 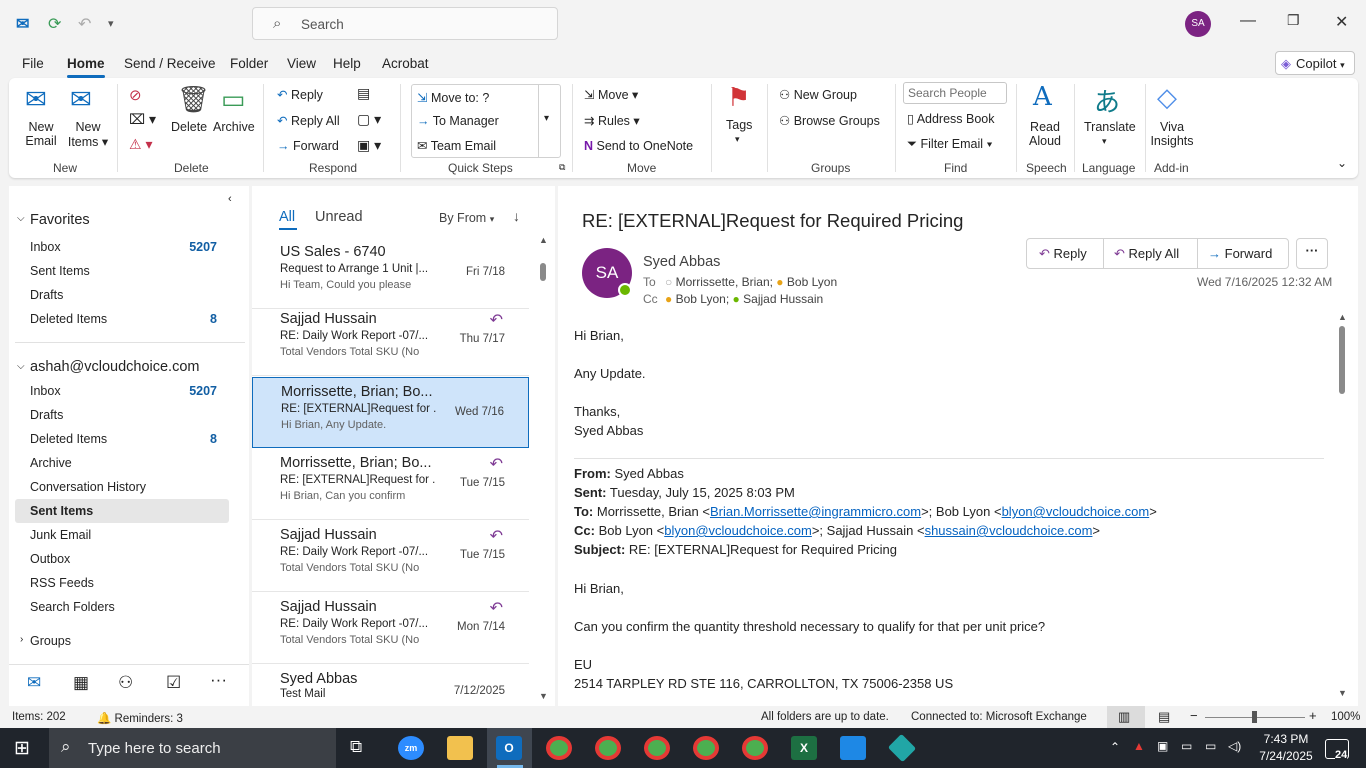 I want to click on collapse-pane-icon: ‹, so click(x=230, y=199).